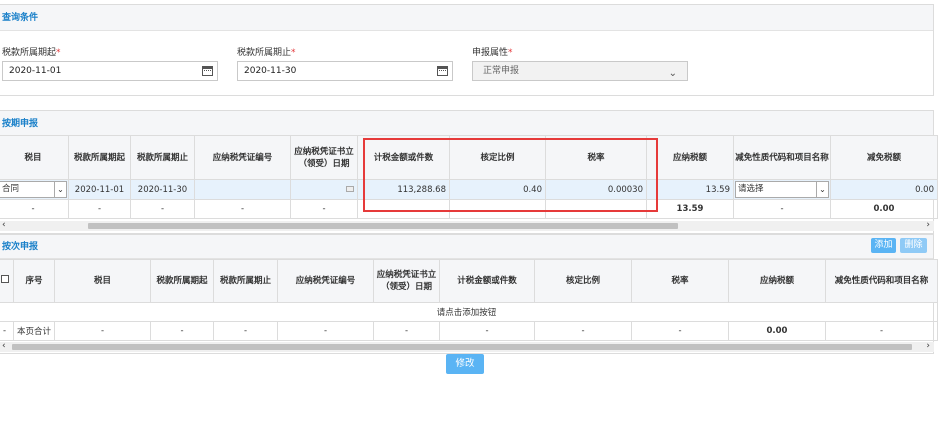 The image size is (939, 421). What do you see at coordinates (99, 189) in the screenshot?
I see `start-cell: 2020-11-01` at bounding box center [99, 189].